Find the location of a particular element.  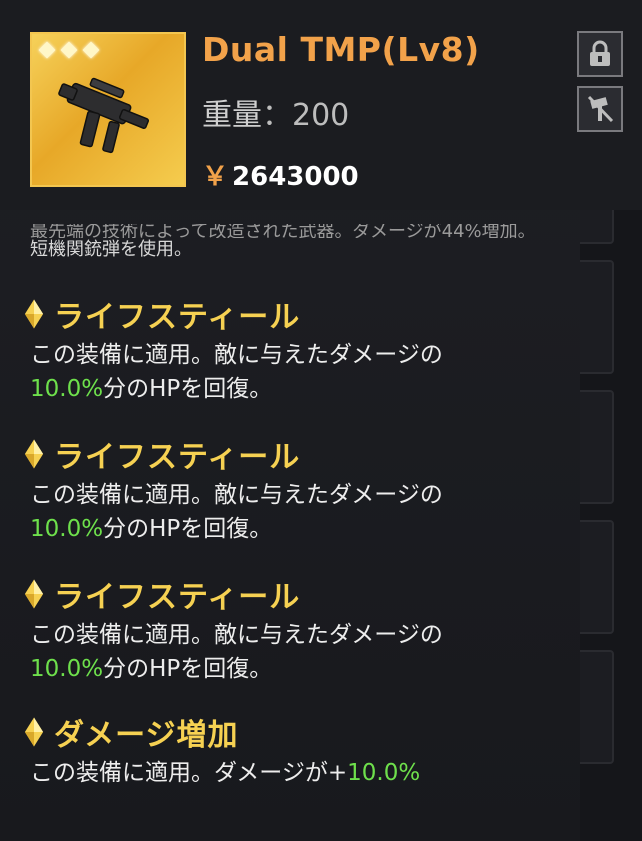

rarity-stars is located at coordinates (69, 50).